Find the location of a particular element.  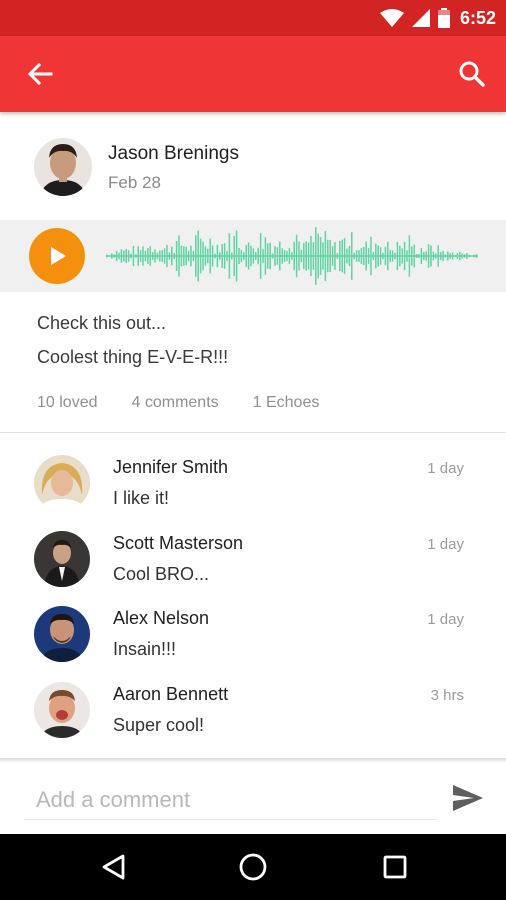

battery-icon is located at coordinates (443, 18).